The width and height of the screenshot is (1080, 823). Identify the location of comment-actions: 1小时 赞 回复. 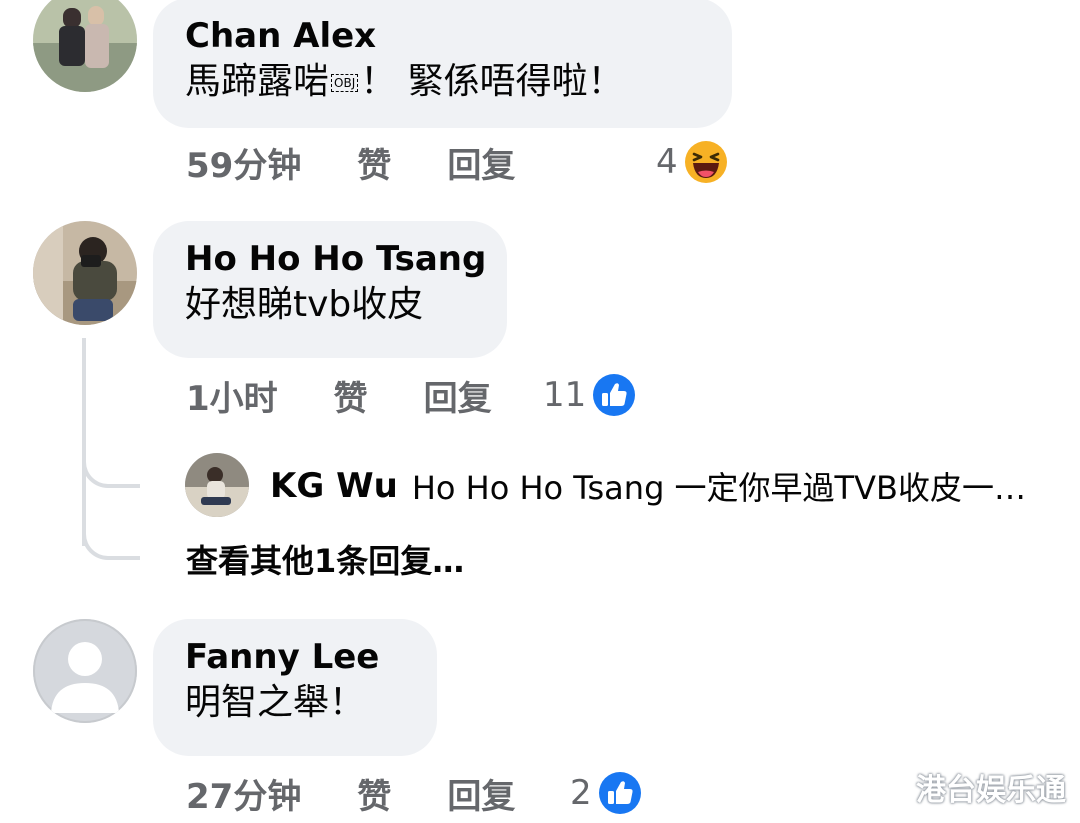
(339, 395).